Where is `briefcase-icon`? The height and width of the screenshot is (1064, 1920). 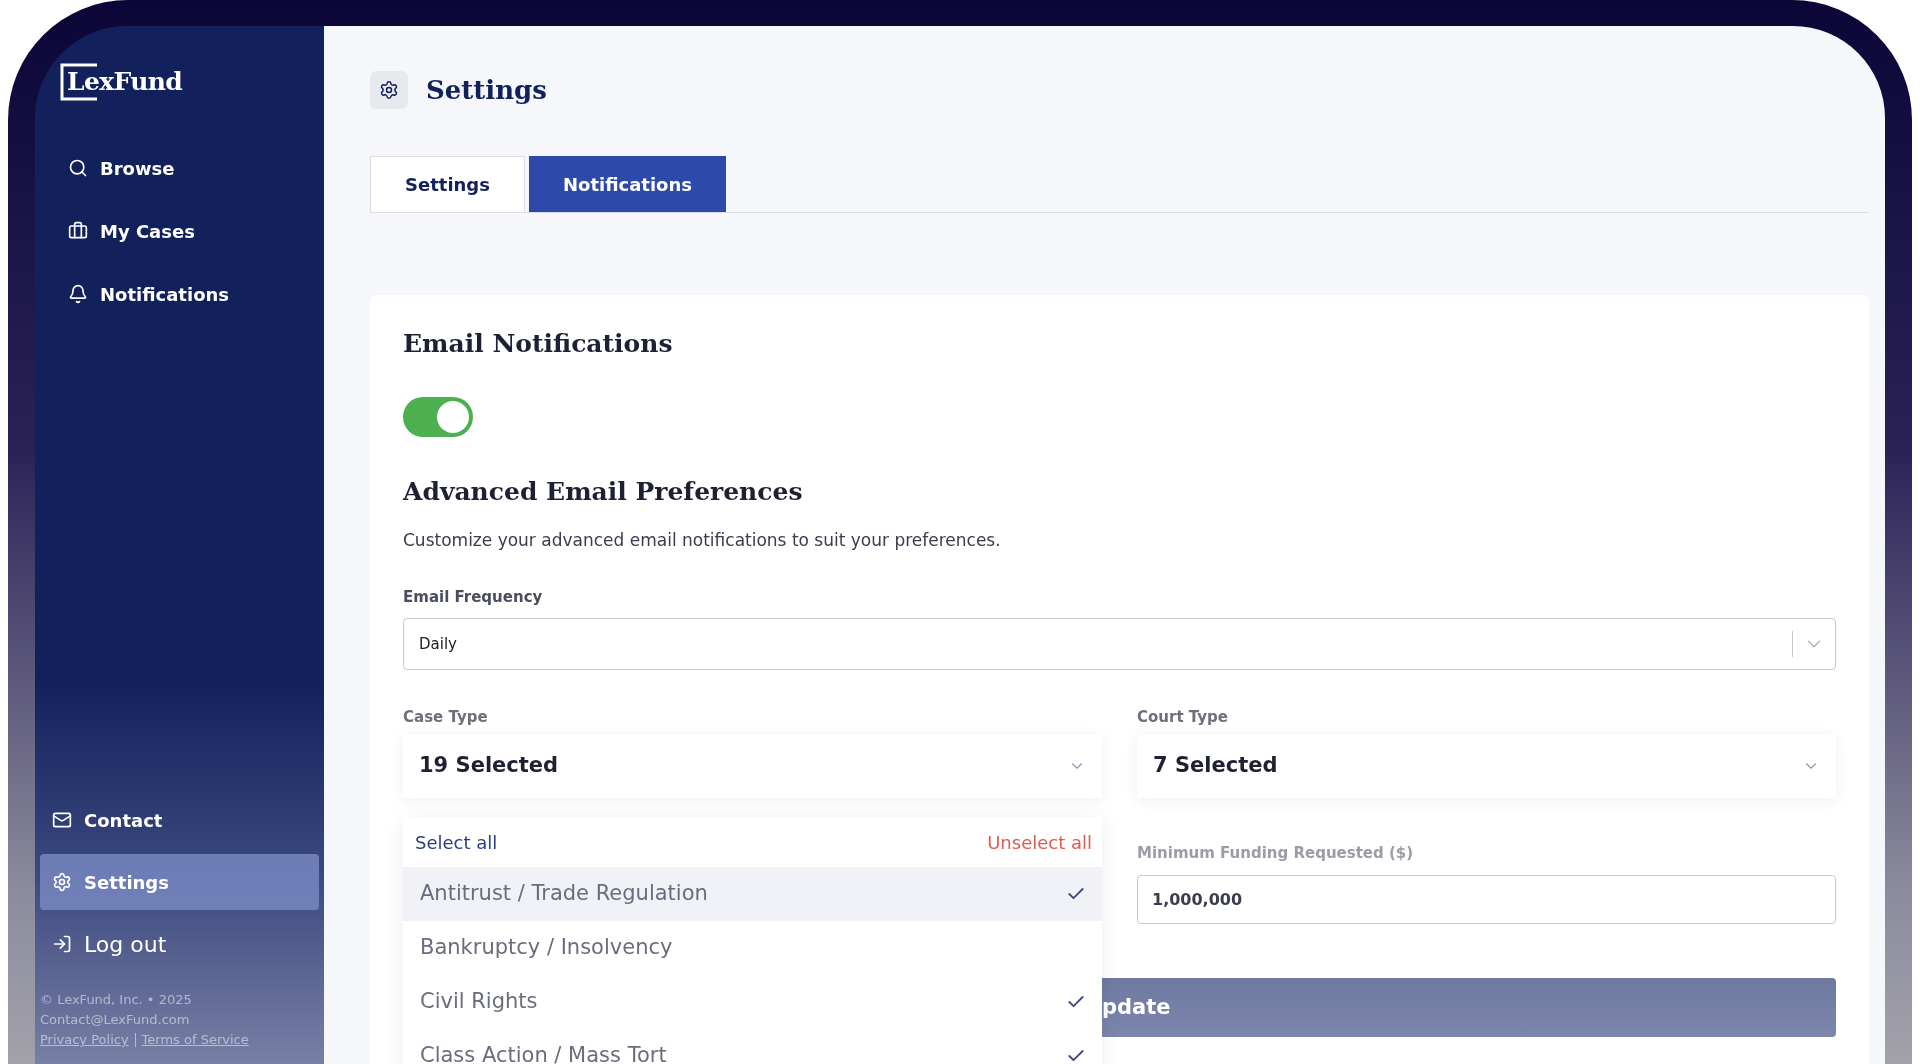 briefcase-icon is located at coordinates (78, 231).